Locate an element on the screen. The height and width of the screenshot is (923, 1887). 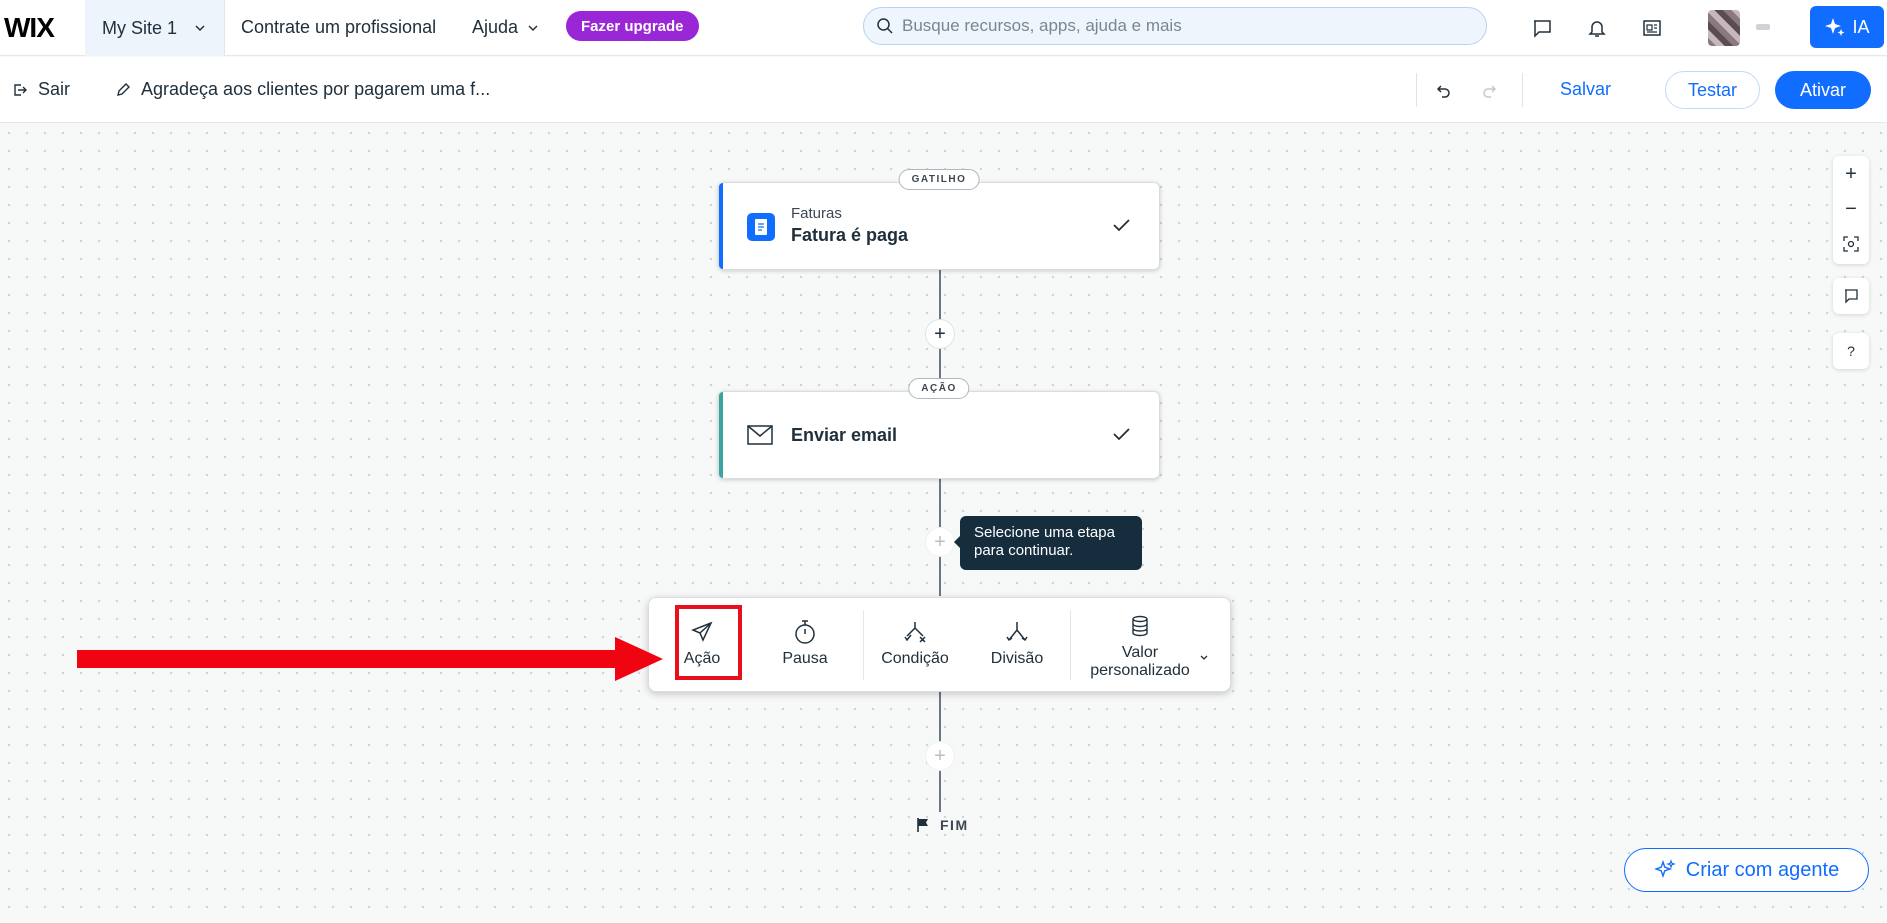
search-input is located at coordinates (1182, 26).